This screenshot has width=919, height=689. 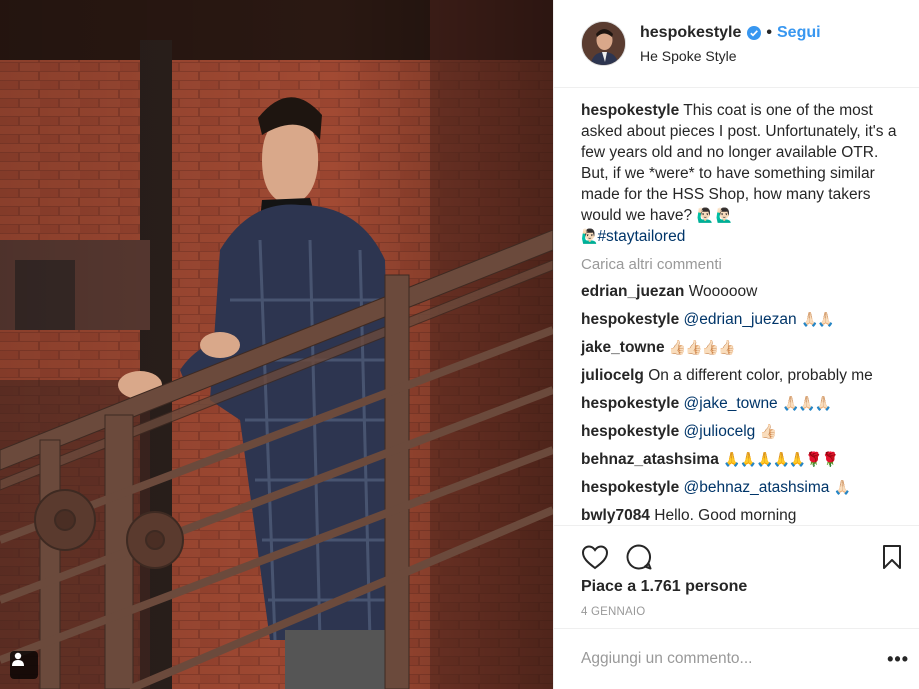 What do you see at coordinates (632, 291) in the screenshot?
I see `comment-username: edrian_juezan` at bounding box center [632, 291].